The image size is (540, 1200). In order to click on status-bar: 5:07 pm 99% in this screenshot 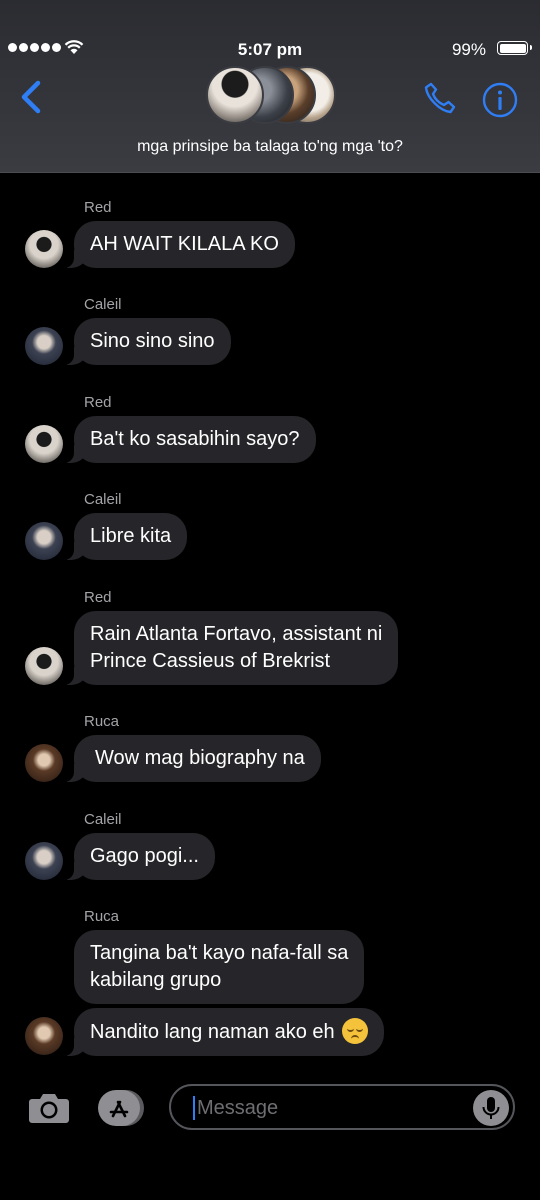, I will do `click(270, 50)`.